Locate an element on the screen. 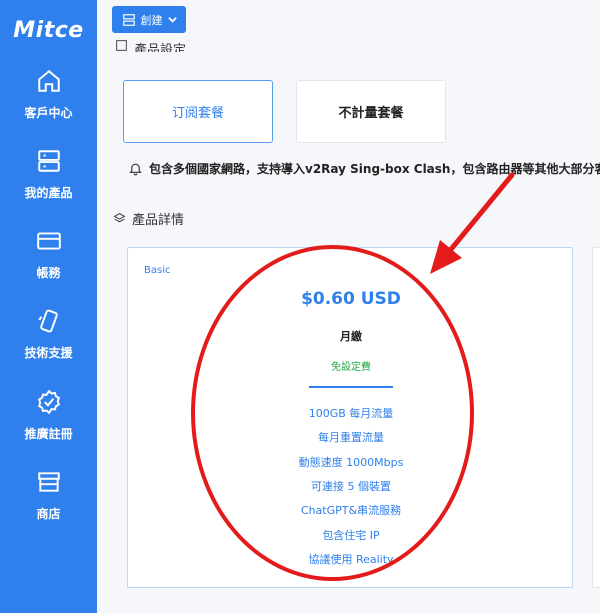  plan-divider is located at coordinates (351, 387).